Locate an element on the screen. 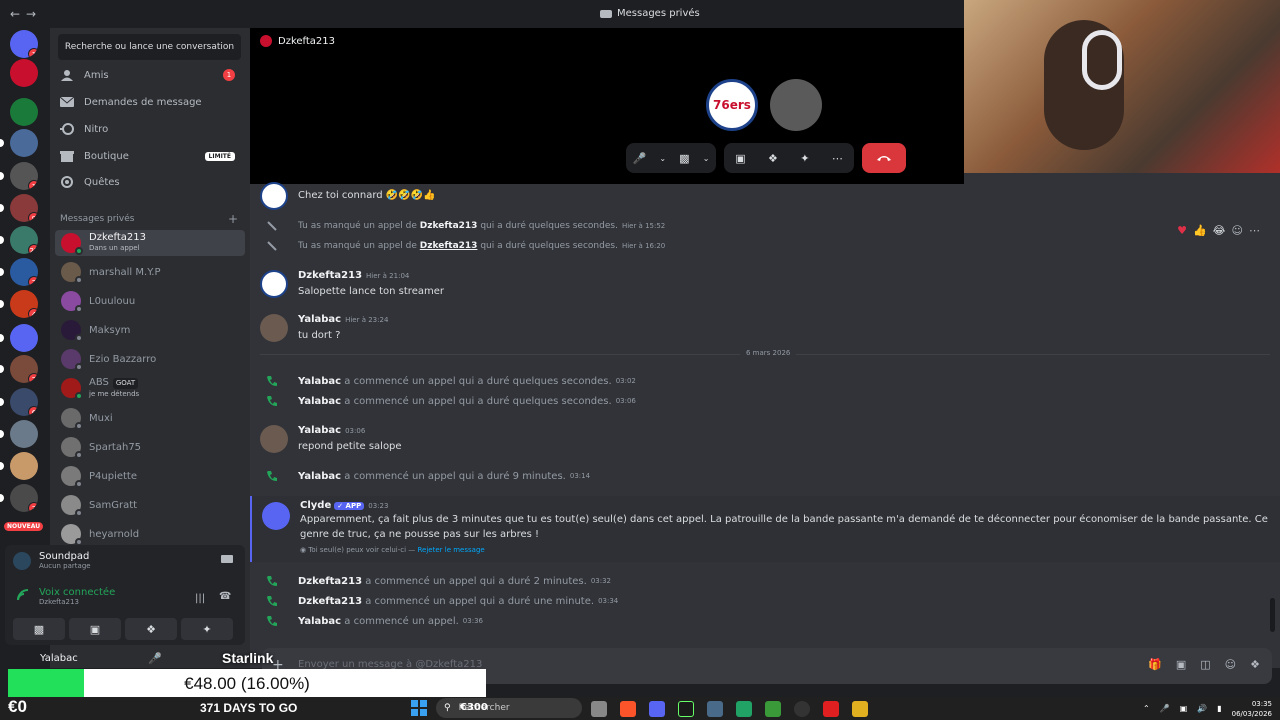 This screenshot has height=720, width=1280. windows-start-icon is located at coordinates (419, 708).